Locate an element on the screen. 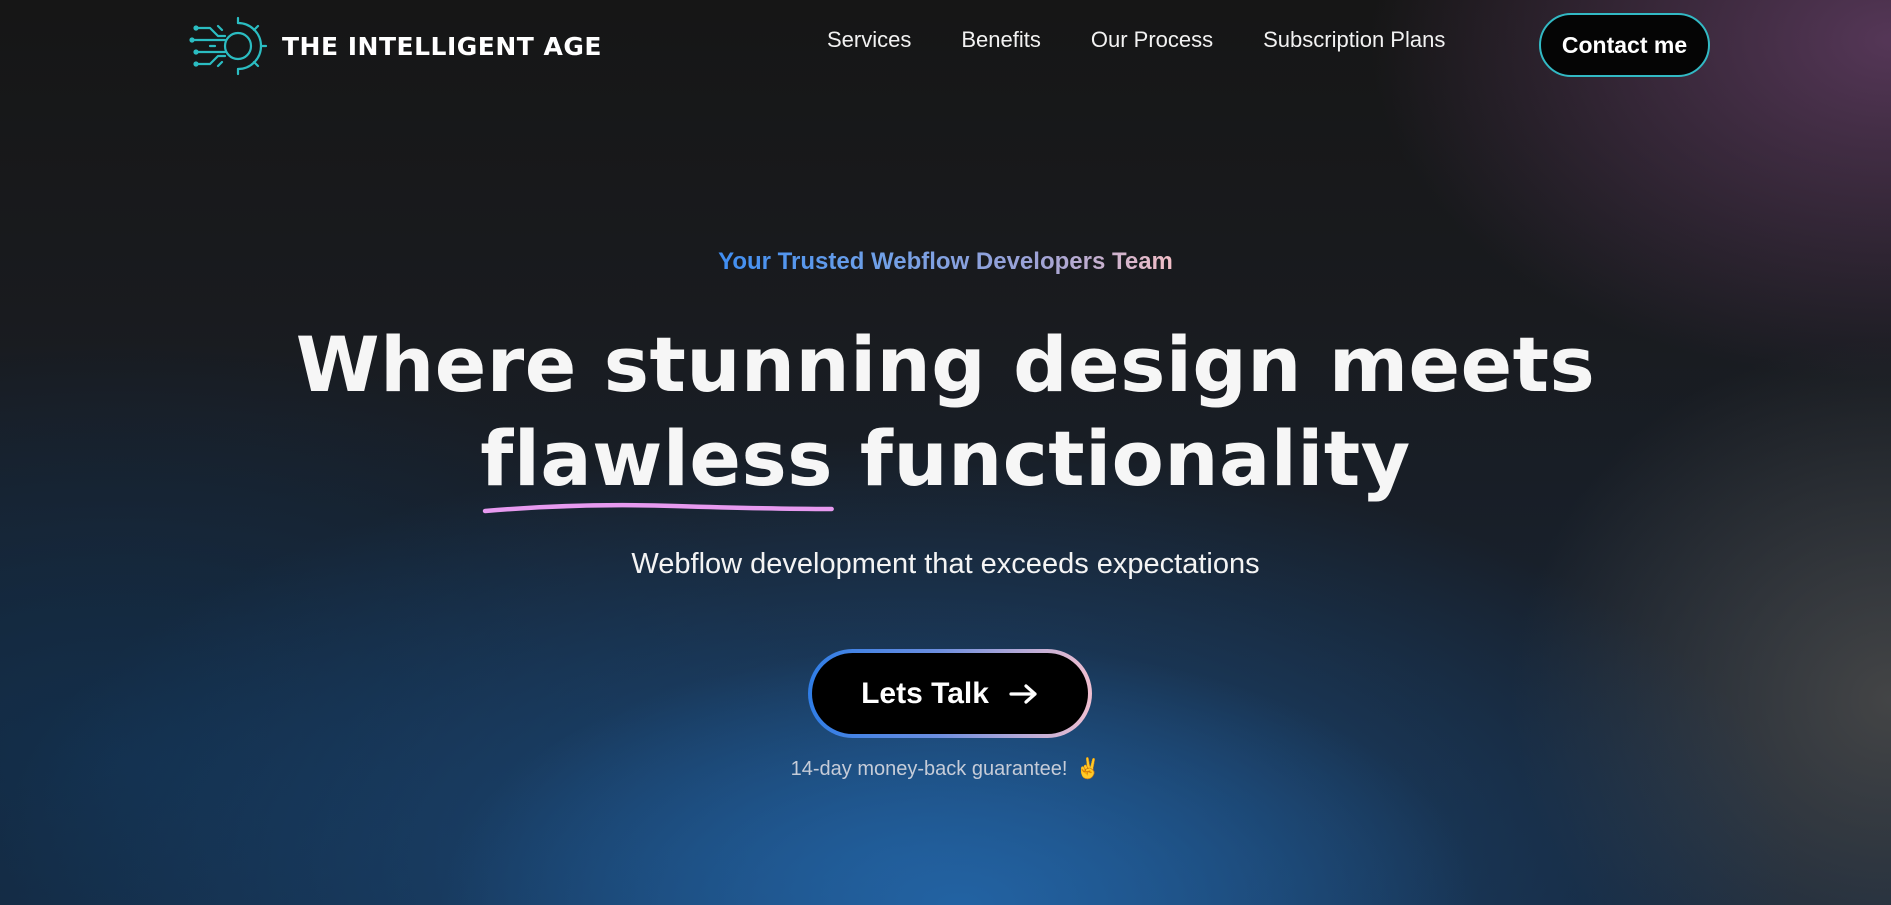 The image size is (1891, 905). underlined-word: flawless is located at coordinates (657, 463).